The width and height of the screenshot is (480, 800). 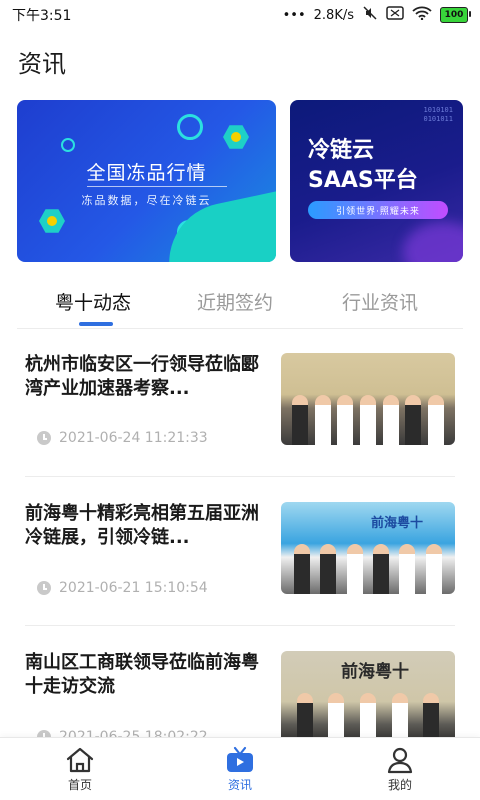 I want to click on battery-icon: 100, so click(x=455, y=15).